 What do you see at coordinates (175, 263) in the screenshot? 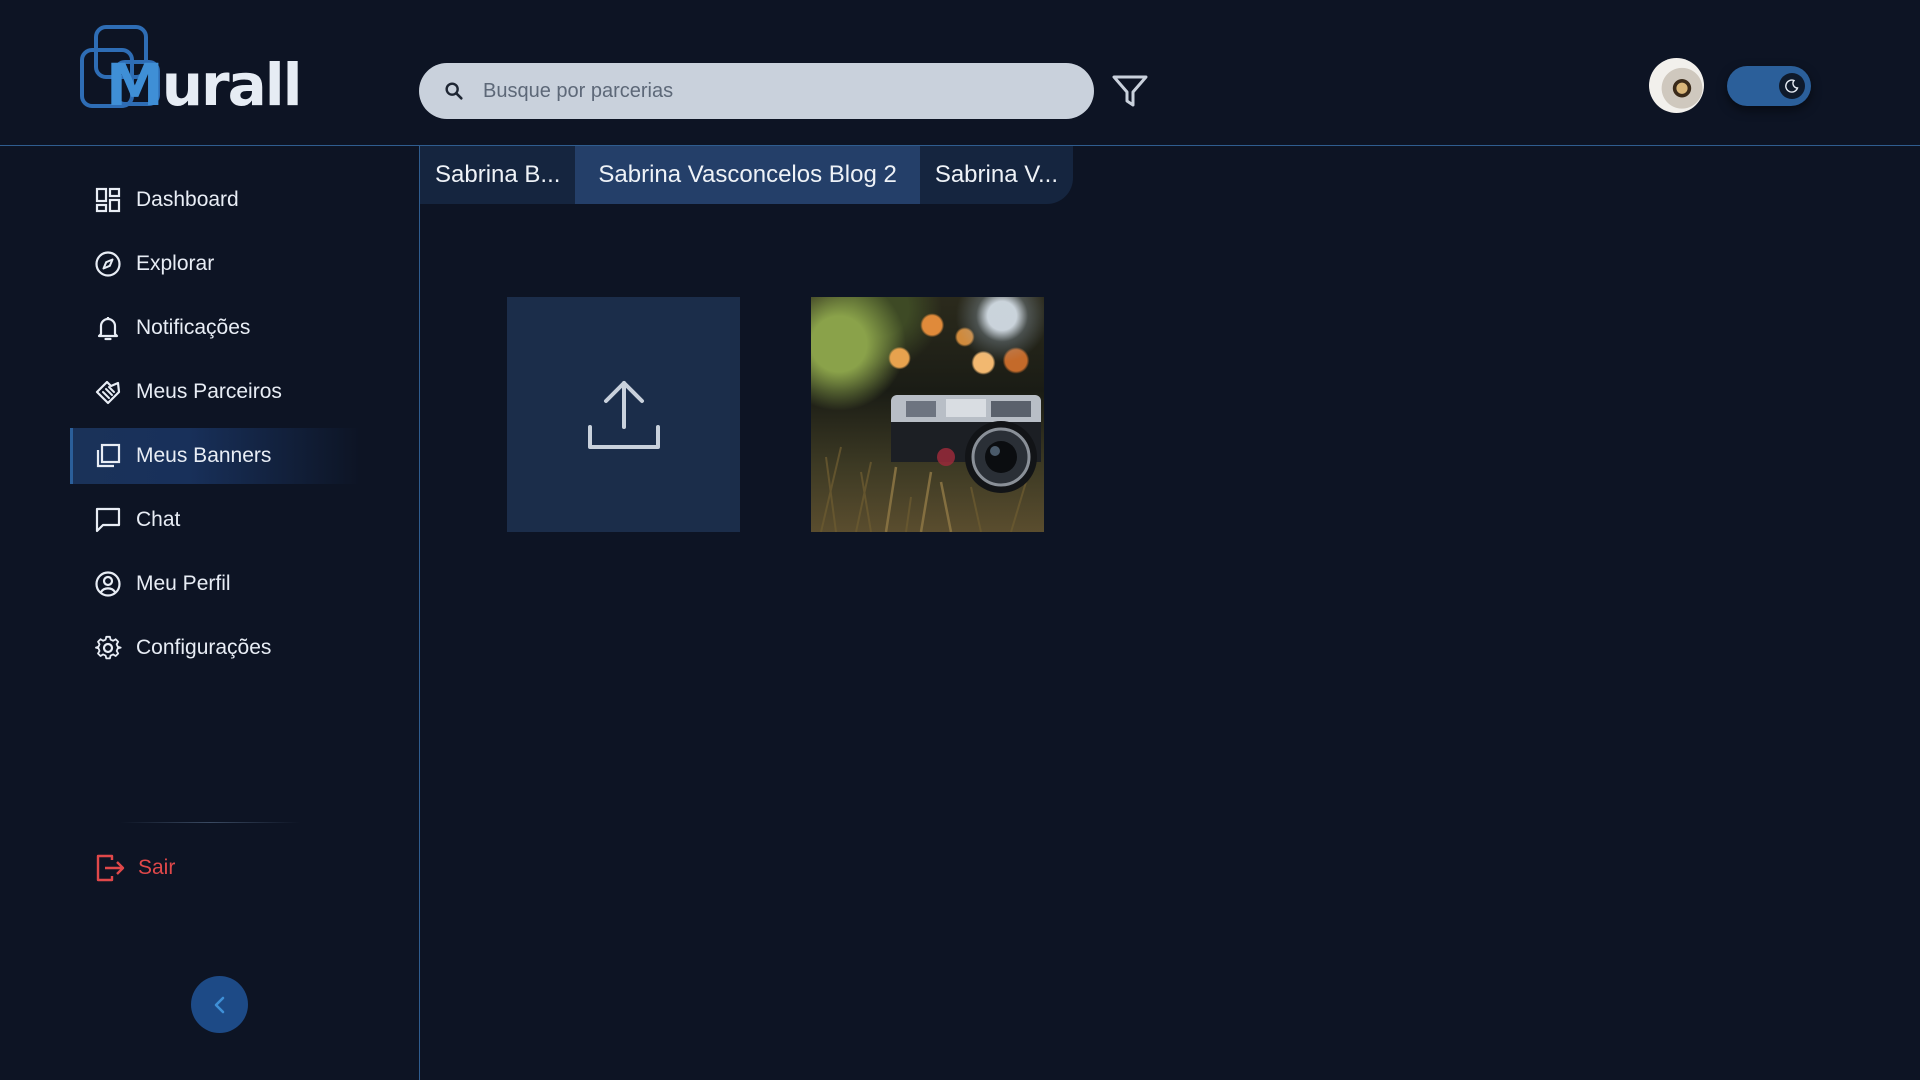
I see `sidebar-item-label: Explorar` at bounding box center [175, 263].